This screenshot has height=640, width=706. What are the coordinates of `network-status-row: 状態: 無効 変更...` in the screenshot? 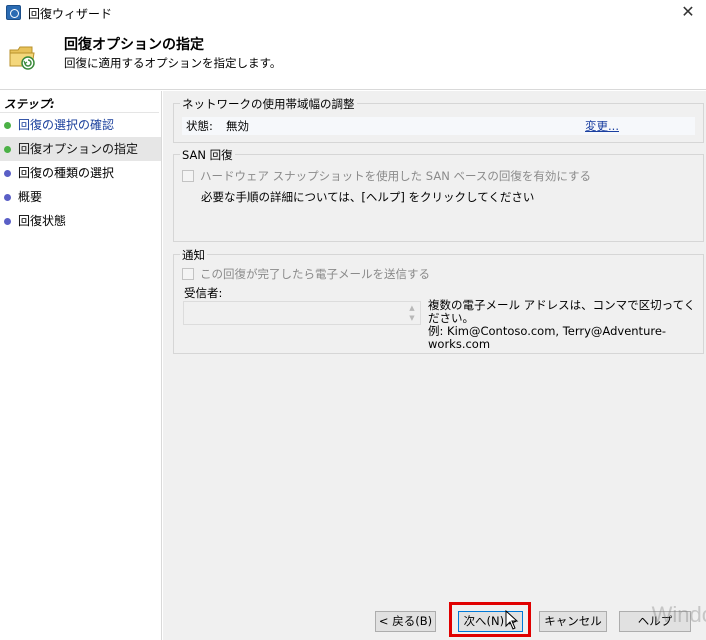 It's located at (438, 126).